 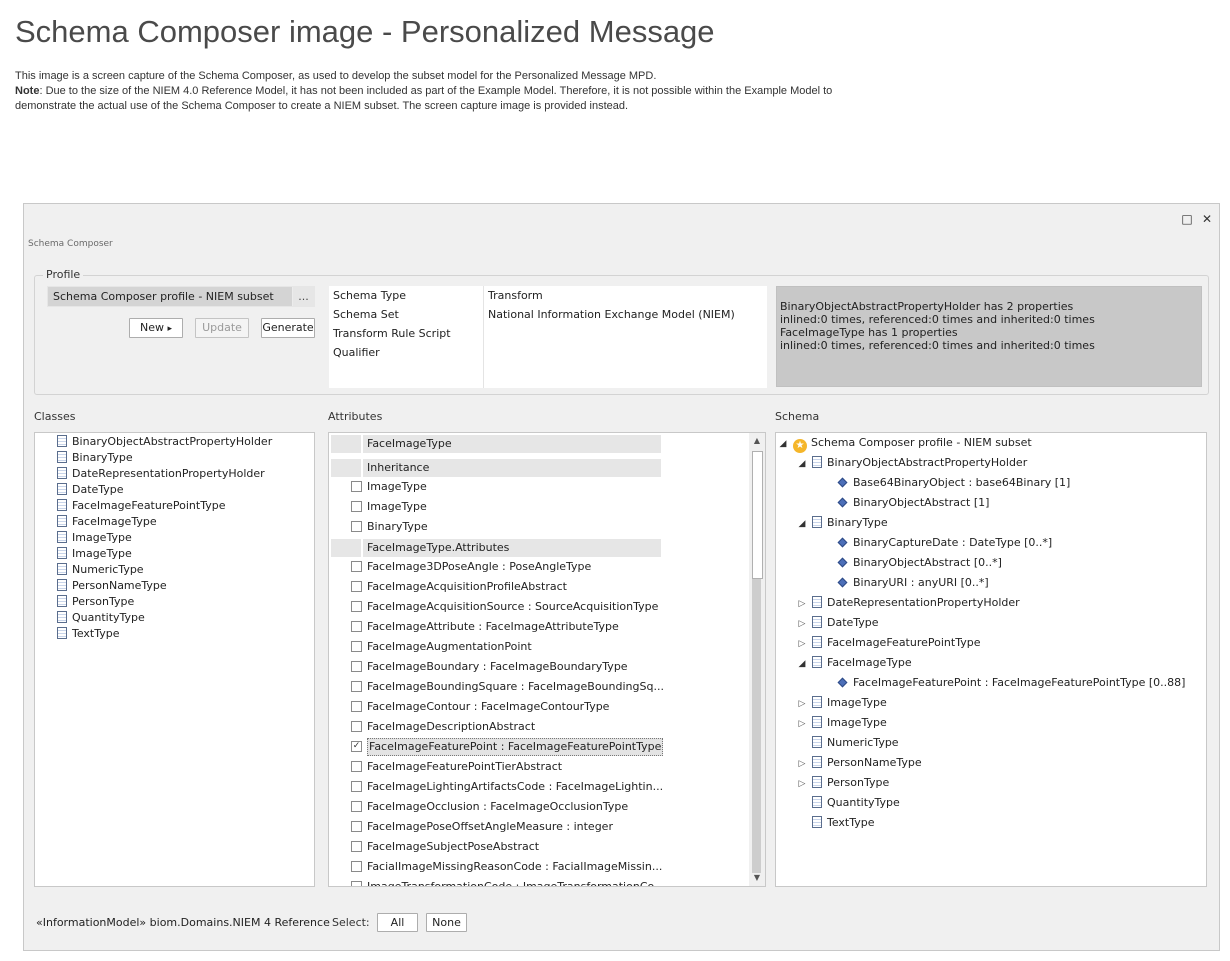 I want to click on attribute-row: FaceImageDescriptionAbstract, so click(x=540, y=727).